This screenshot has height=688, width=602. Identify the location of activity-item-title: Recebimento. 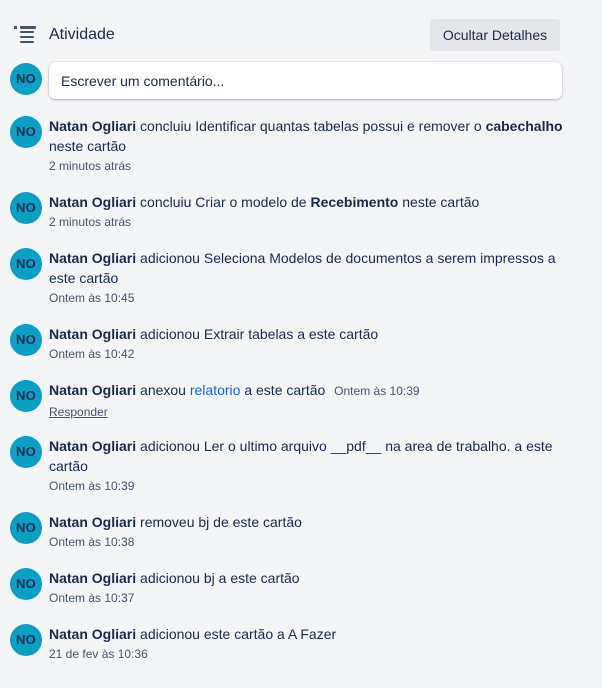
(354, 202).